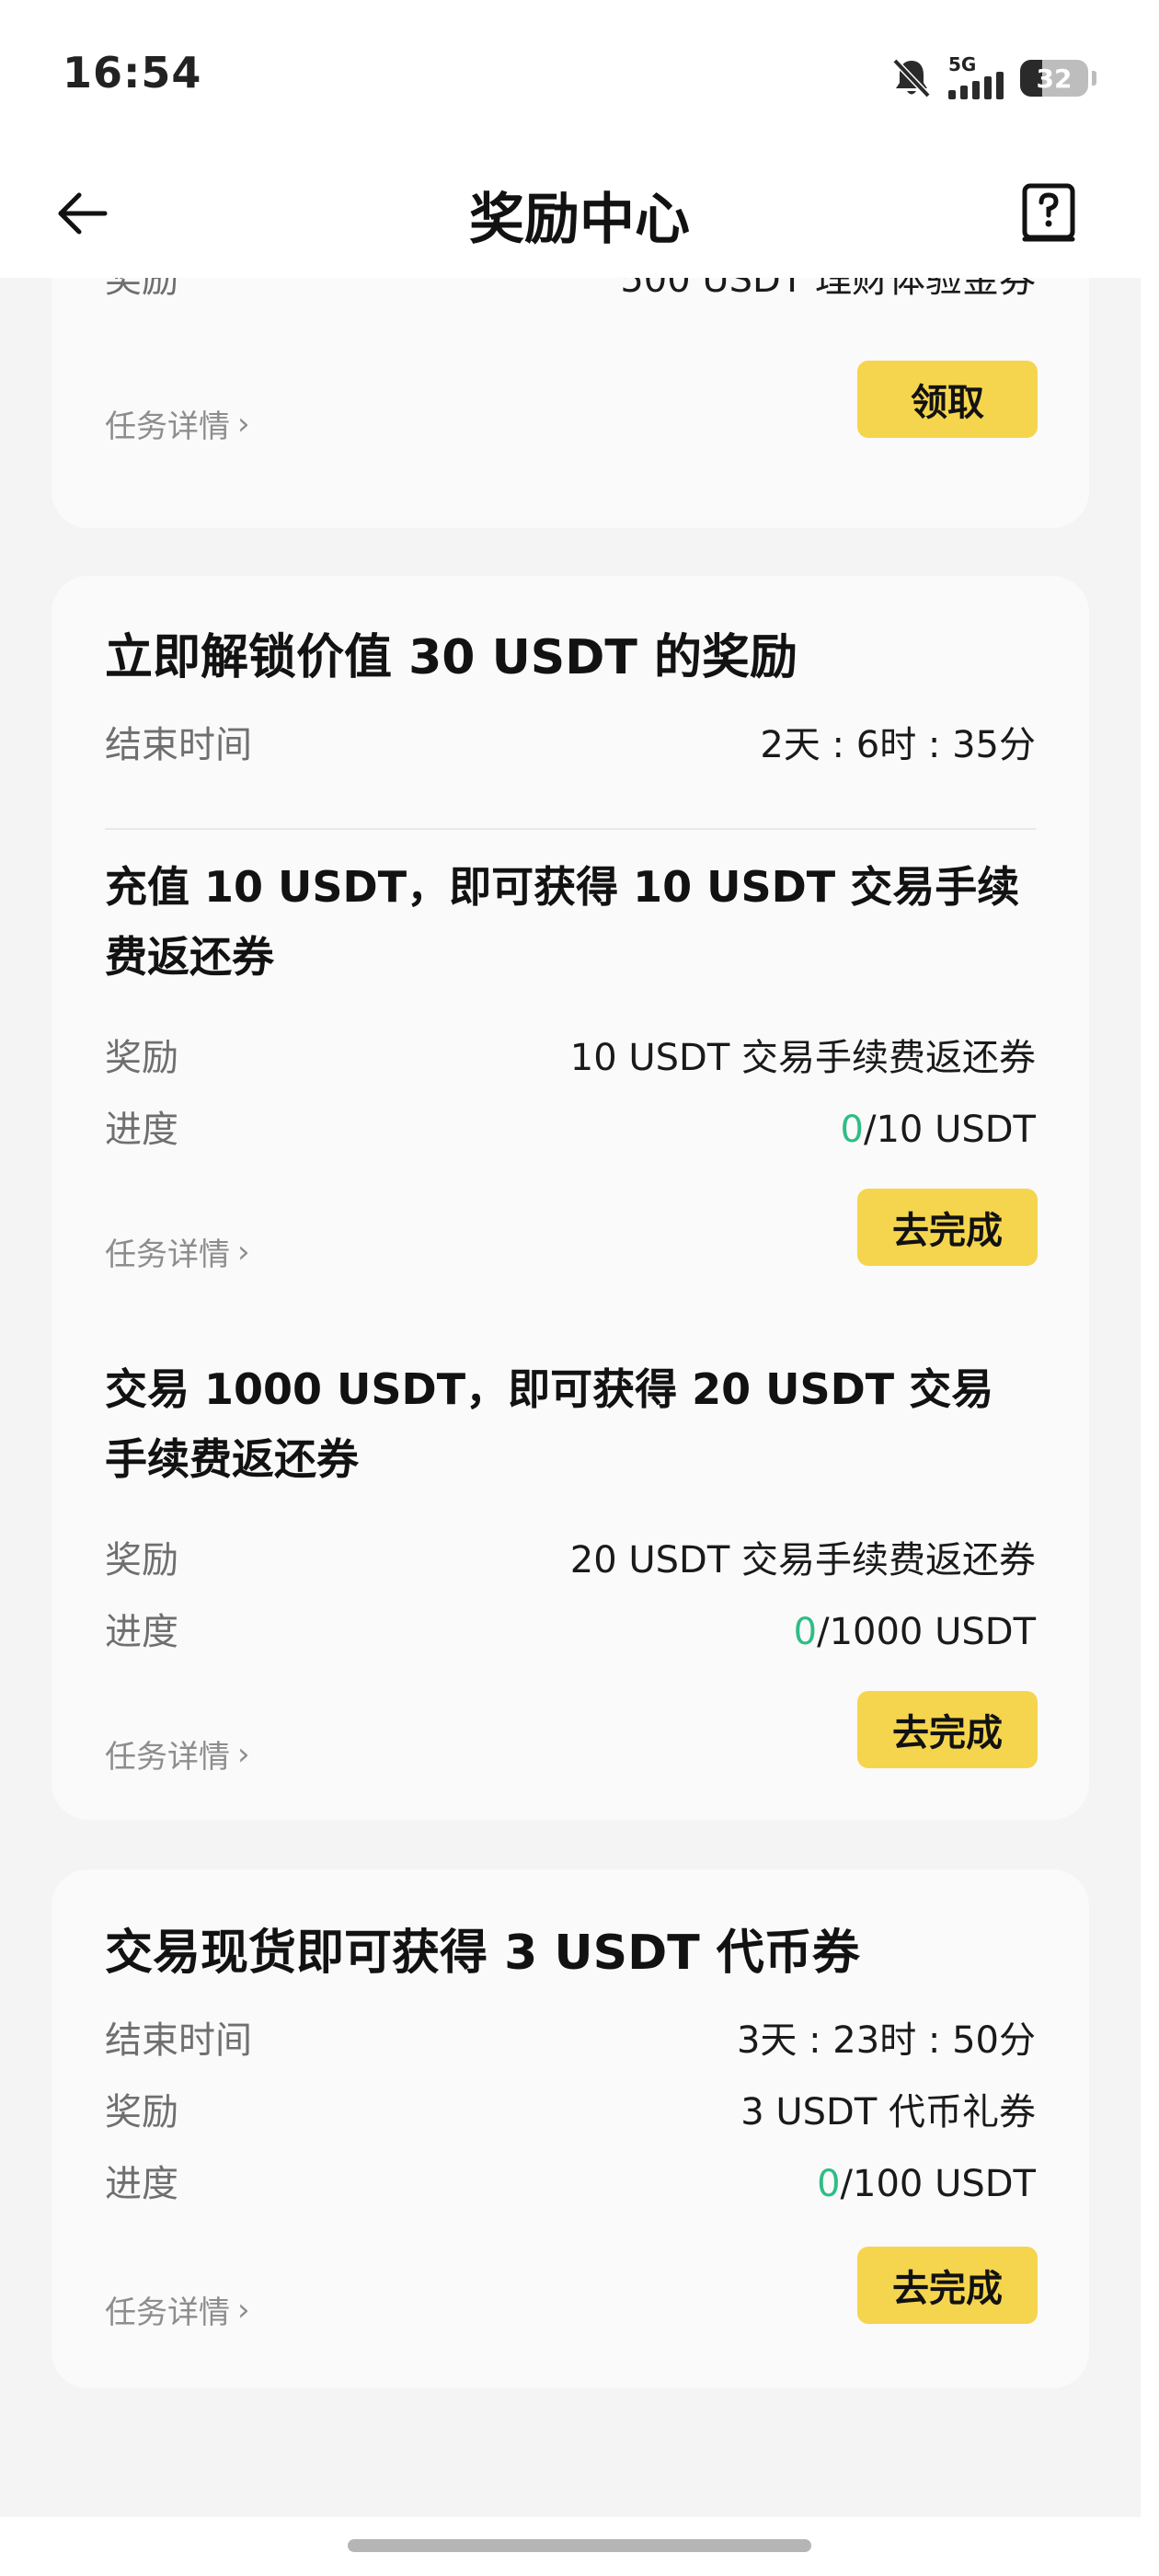 The height and width of the screenshot is (2576, 1159). Describe the element at coordinates (1150, 1397) in the screenshot. I see `scroll-edge` at that location.